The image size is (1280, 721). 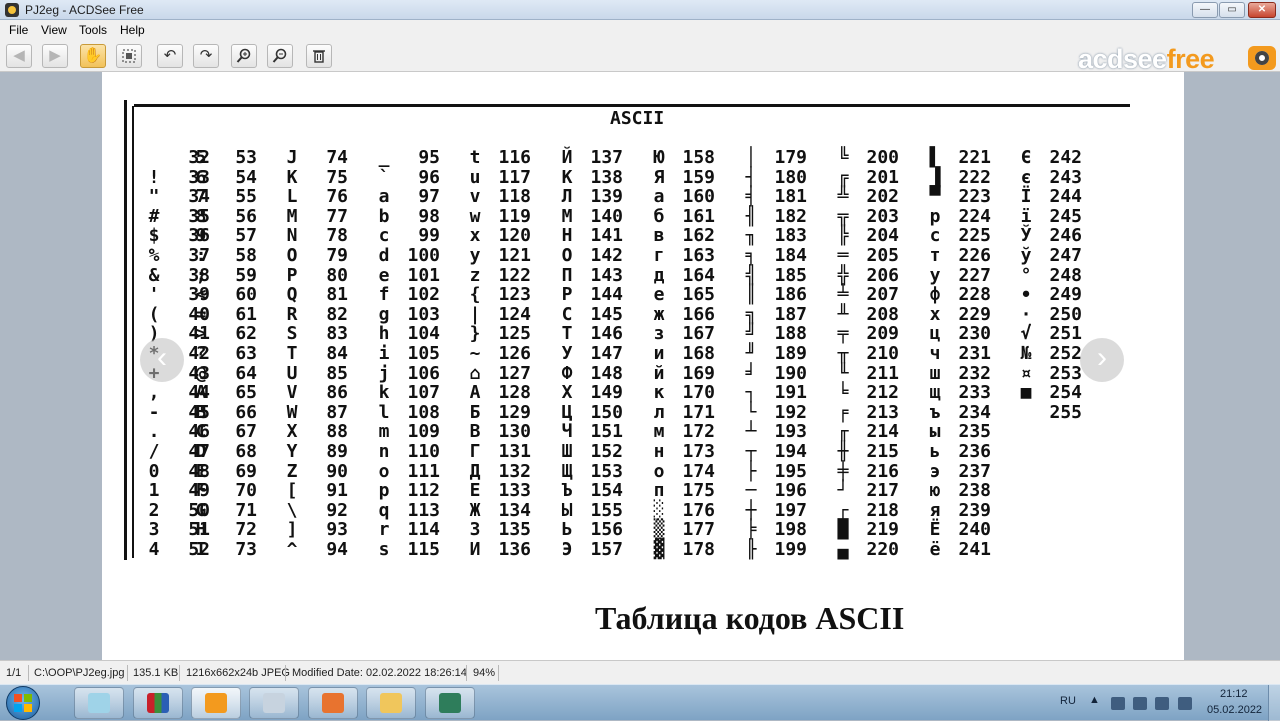 What do you see at coordinates (751, 451) in the screenshot?
I see `ascii-char: ┬` at bounding box center [751, 451].